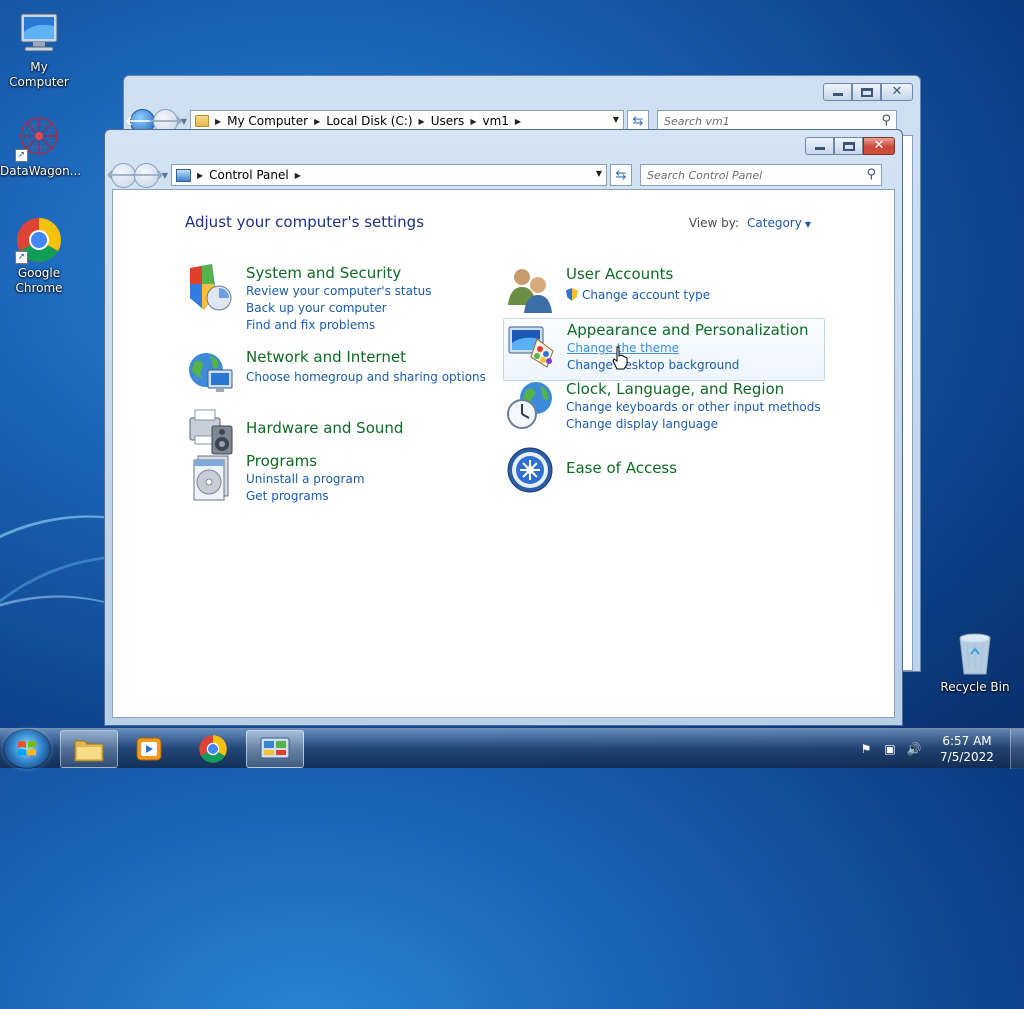 This screenshot has height=1009, width=1024. I want to click on category-ease-of-access: Ease of Access, so click(591, 471).